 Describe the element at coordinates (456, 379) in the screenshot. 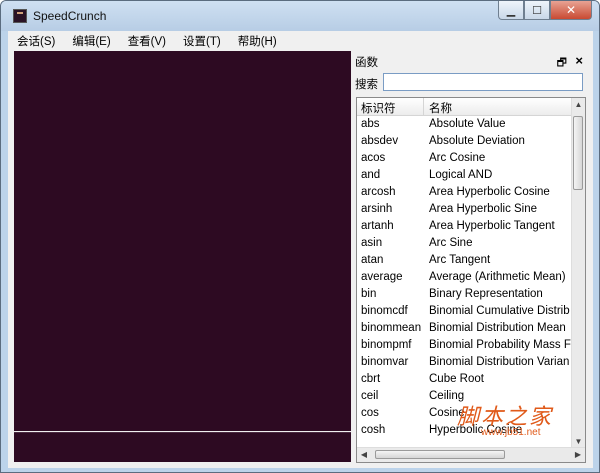

I see `function-name: Cube Root` at that location.